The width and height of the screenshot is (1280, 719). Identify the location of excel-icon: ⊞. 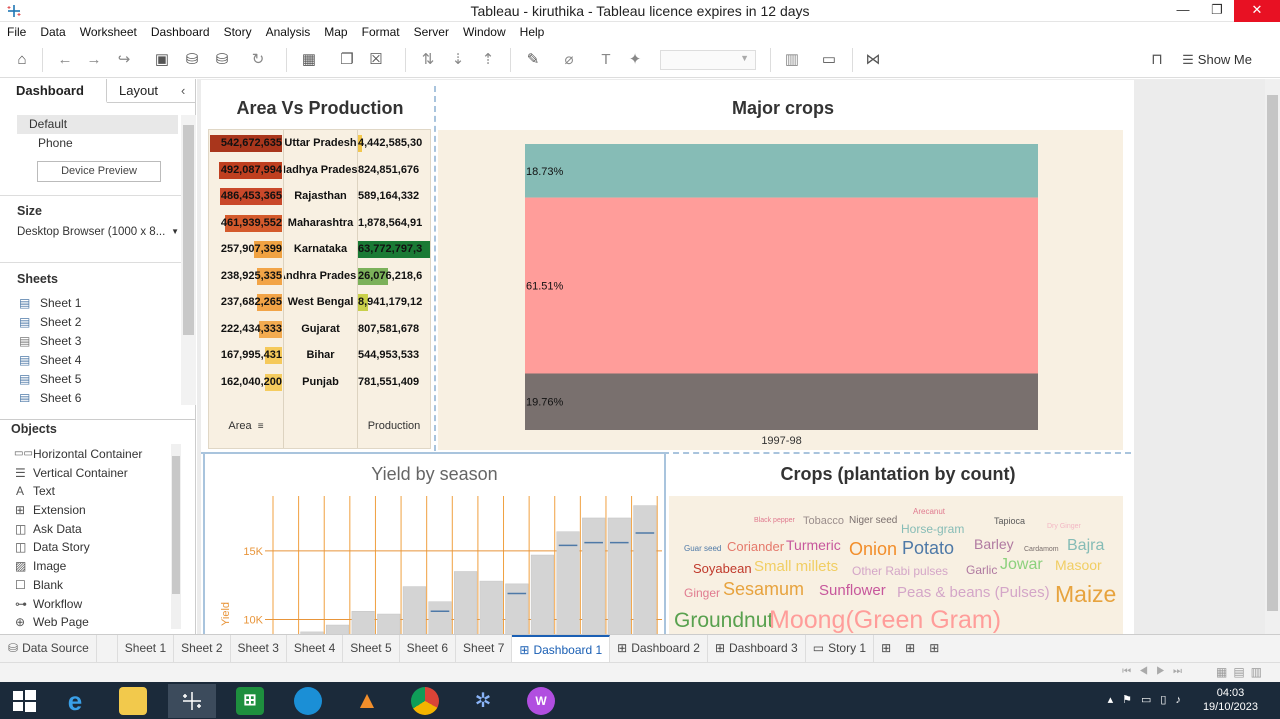
(250, 701).